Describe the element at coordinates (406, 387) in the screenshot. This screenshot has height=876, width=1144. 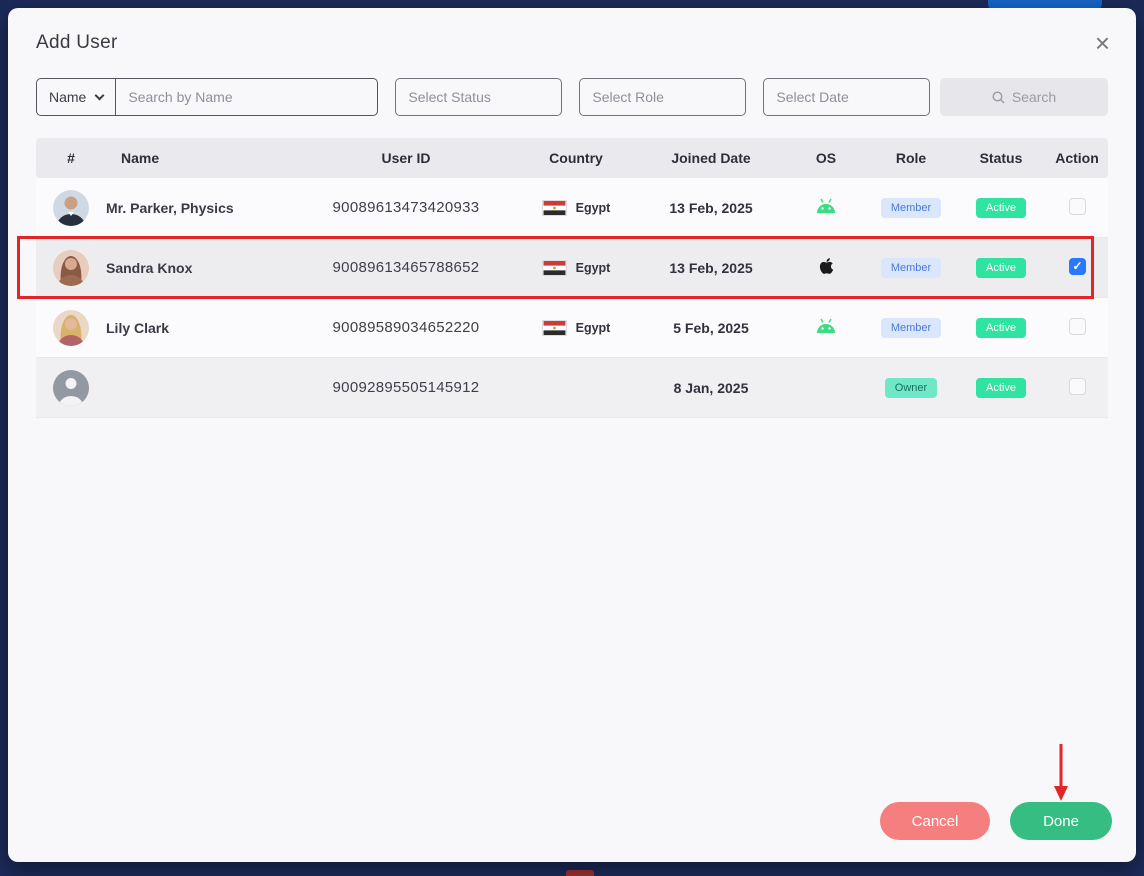
I see `user-id: 90092895505145912` at that location.